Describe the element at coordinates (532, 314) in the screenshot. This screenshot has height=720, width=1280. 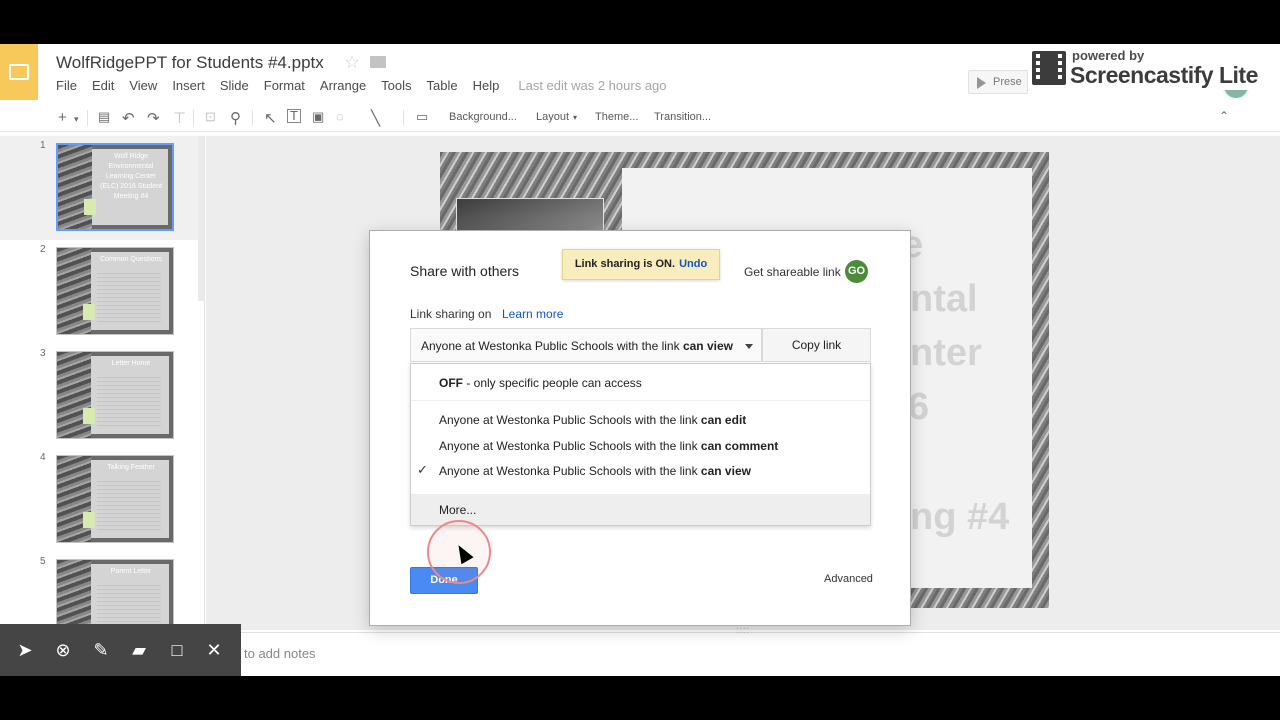
I see `learn-more-link: Learn more` at that location.